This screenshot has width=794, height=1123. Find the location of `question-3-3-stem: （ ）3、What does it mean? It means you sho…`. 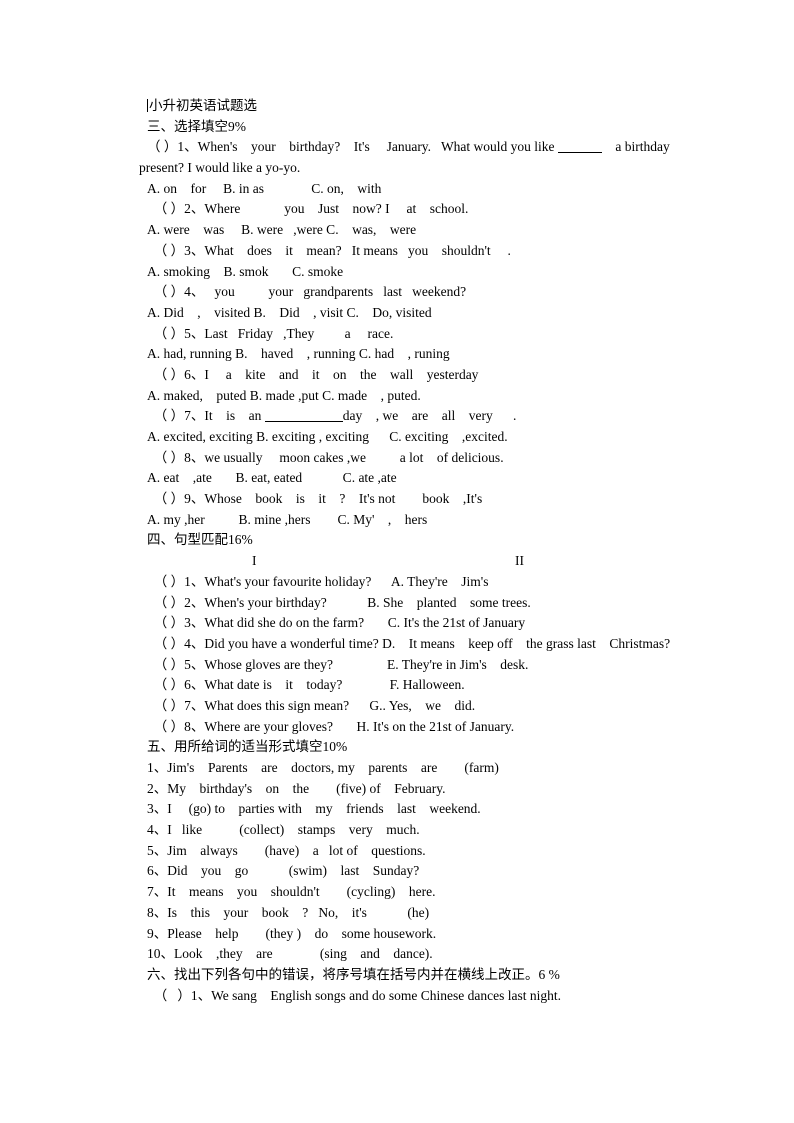

question-3-3-stem: （ ）3、What does it mean? It means you sho… is located at coordinates (329, 250).